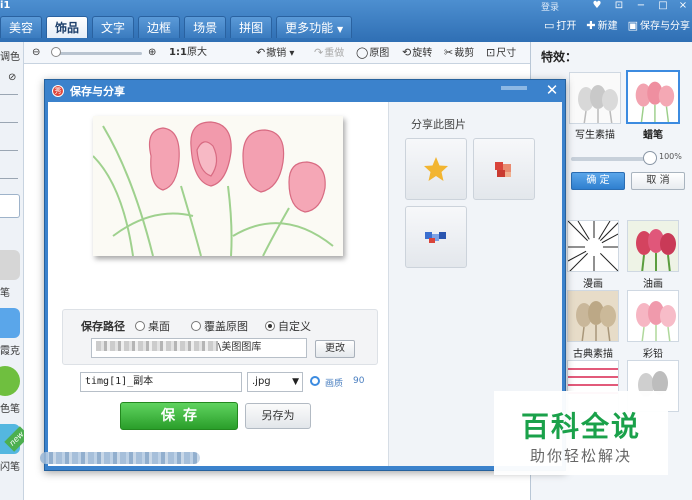  I want to click on edit-toolbar: ⊖ ⊕ 1:1 原大 ↶撤销 ▾ ↷重做 ◯原图 ⟲旋转 ✂裁剪 ⊡尺寸, so click(277, 53).